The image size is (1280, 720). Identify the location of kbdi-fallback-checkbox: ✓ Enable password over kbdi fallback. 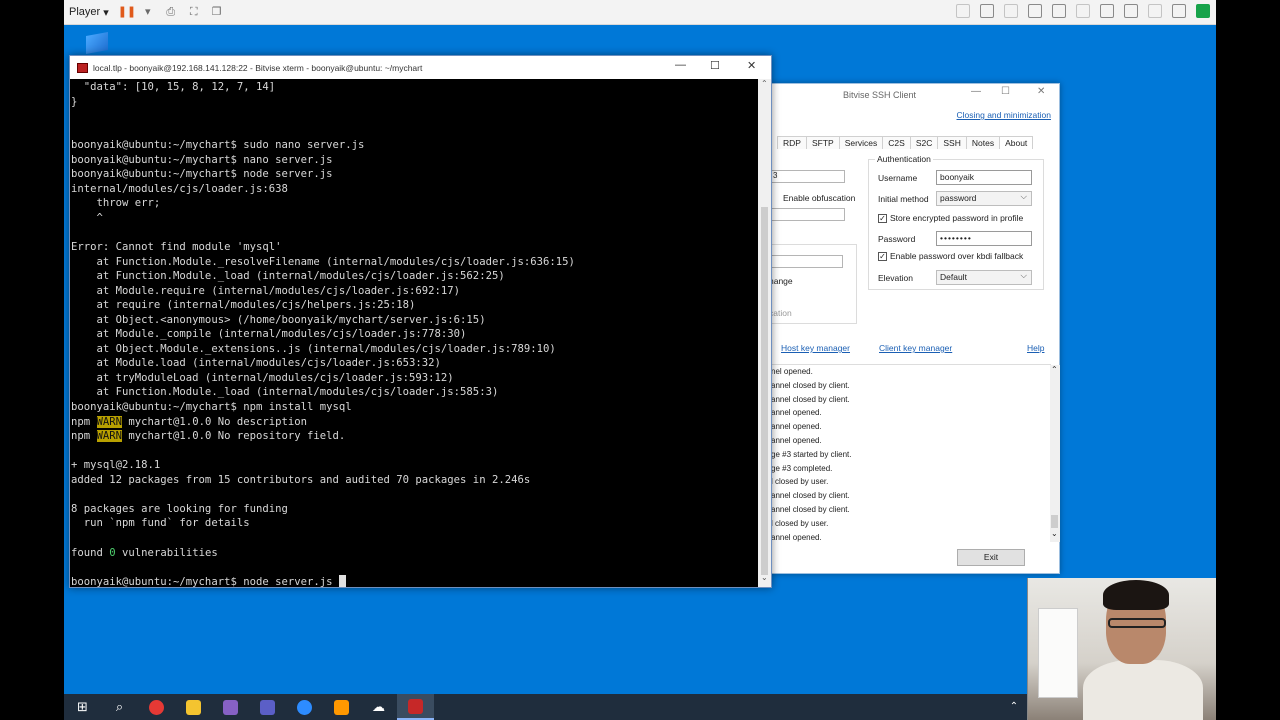
(950, 256).